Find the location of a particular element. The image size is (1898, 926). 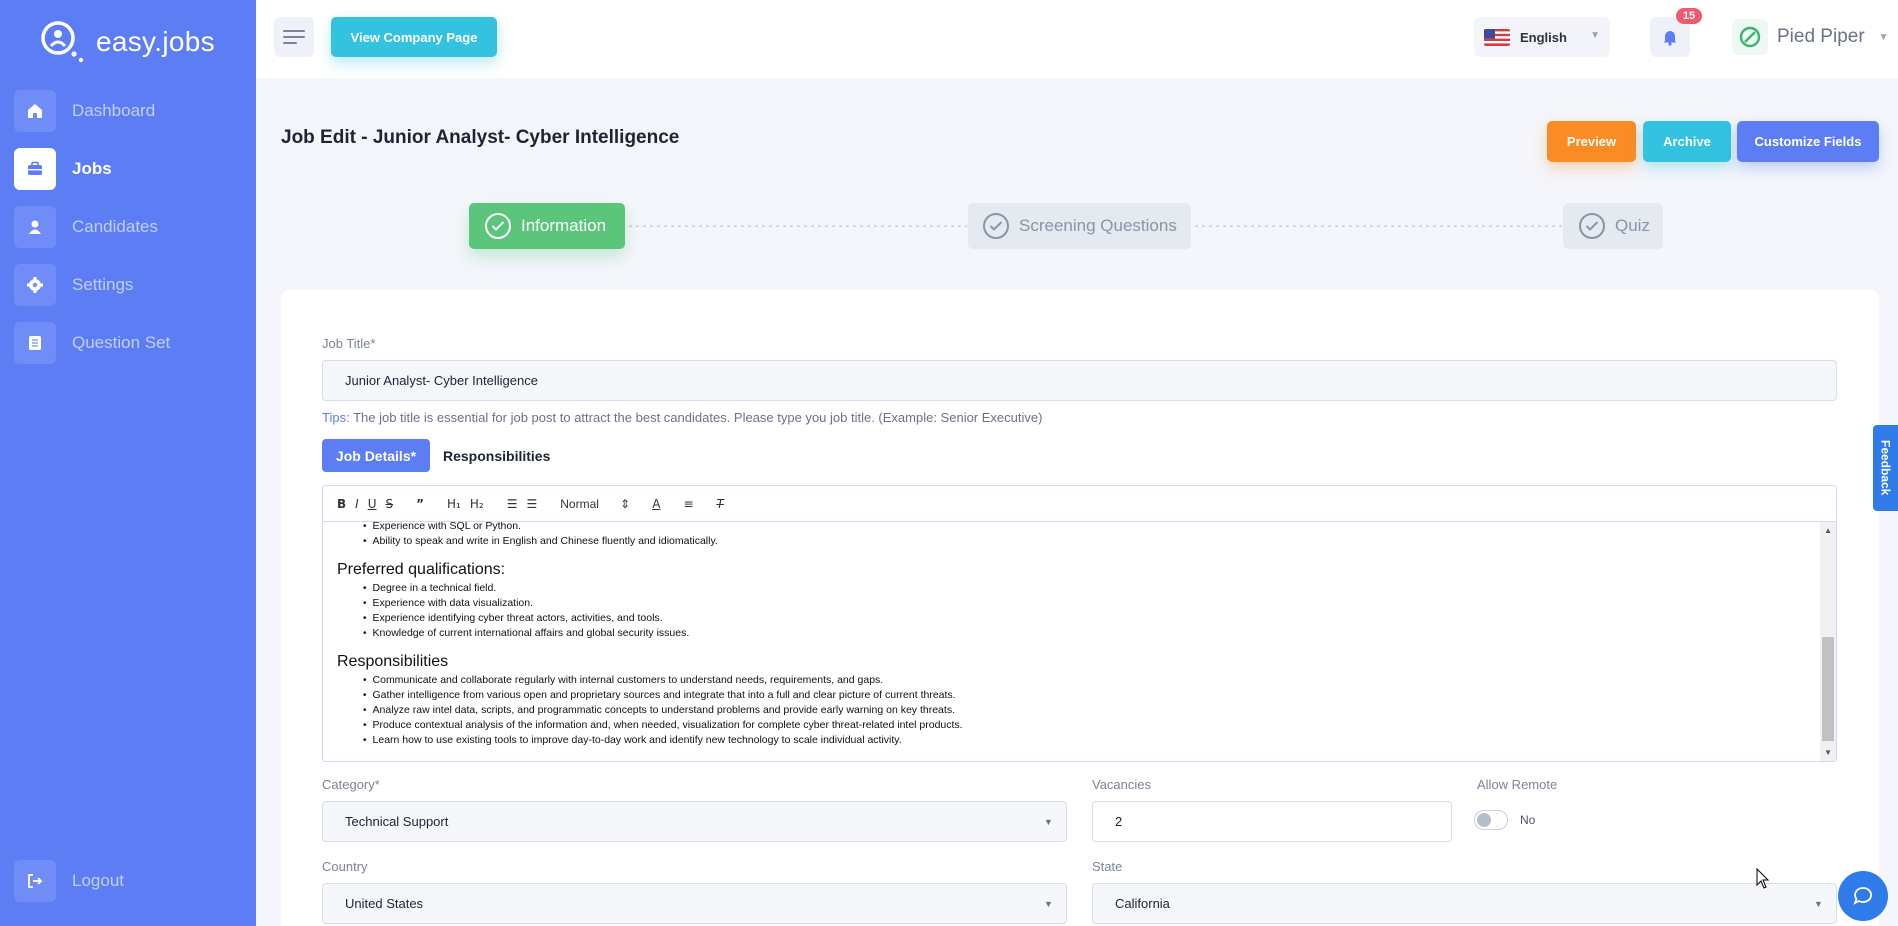

job-title-input: Junior Analyst- Cyber Intelligence is located at coordinates (1079, 380).